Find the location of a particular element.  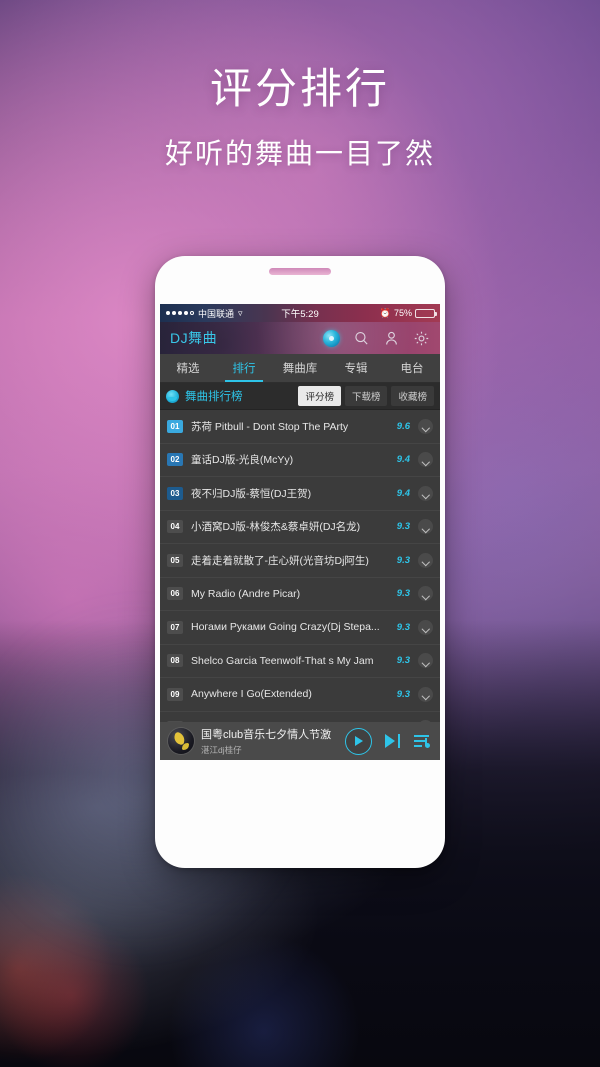

table-row: 09 Anywhere I Go(Extended) 9.3 is located at coordinates (300, 695).